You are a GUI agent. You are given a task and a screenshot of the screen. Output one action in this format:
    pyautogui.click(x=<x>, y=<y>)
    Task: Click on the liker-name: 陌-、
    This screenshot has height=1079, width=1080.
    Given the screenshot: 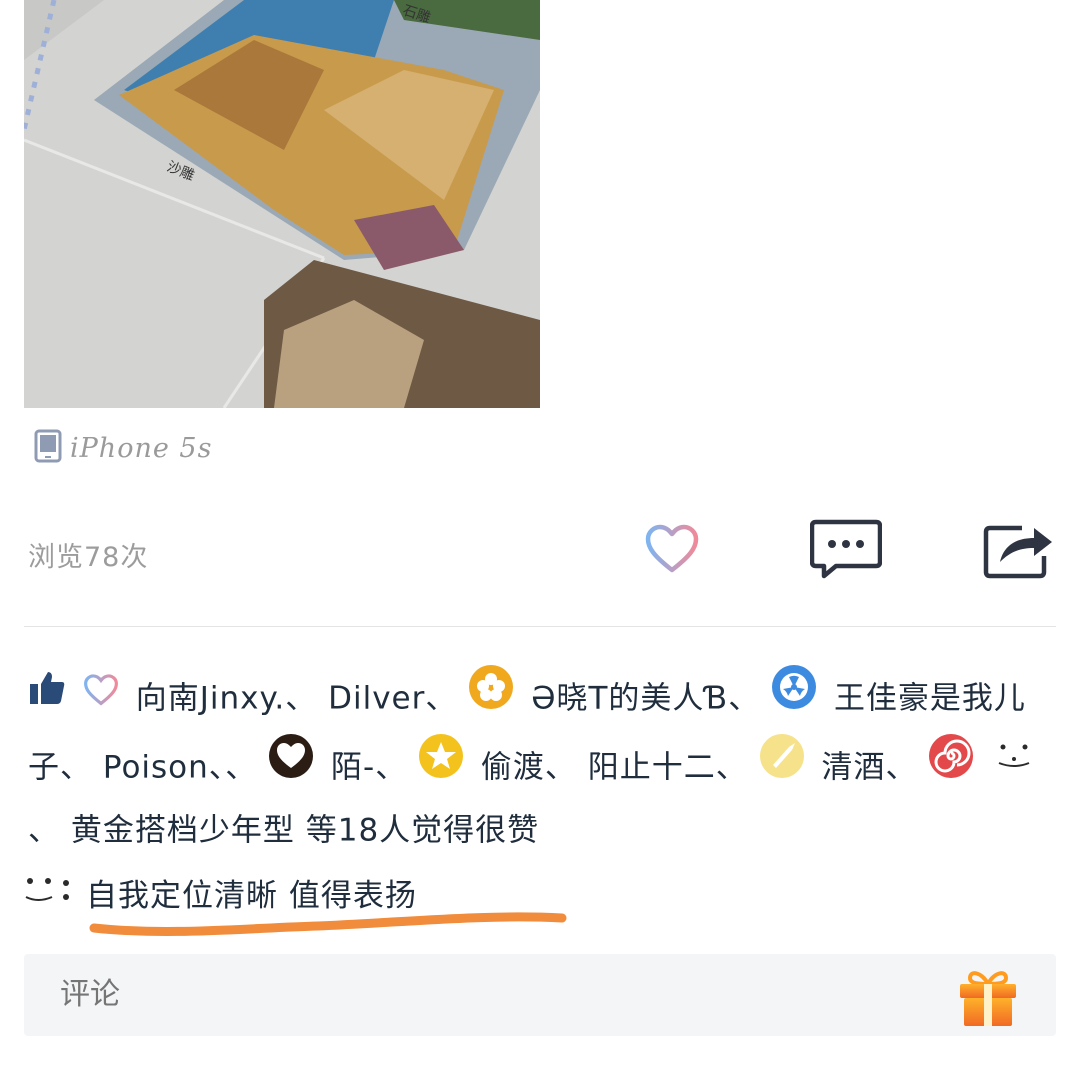 What is the action you would take?
    pyautogui.click(x=369, y=768)
    